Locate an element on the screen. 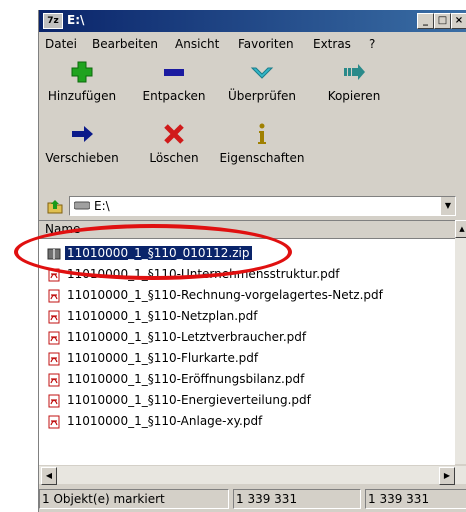 The height and width of the screenshot is (512, 466). minimize-button: _ is located at coordinates (425, 21).